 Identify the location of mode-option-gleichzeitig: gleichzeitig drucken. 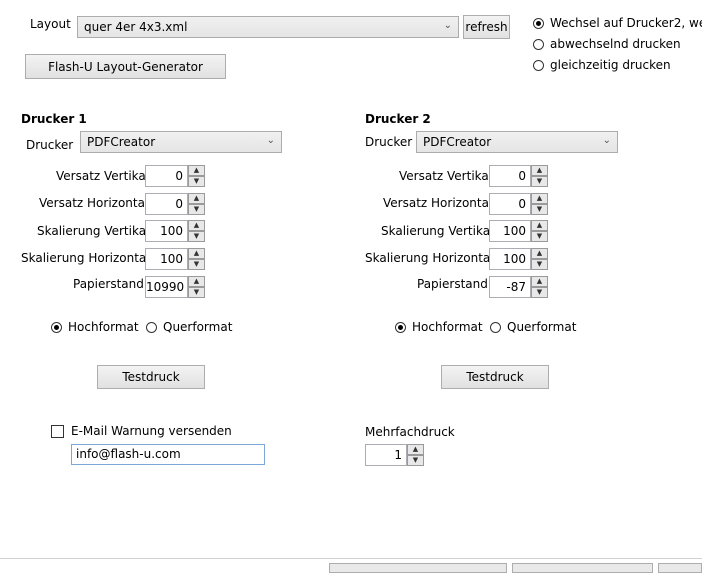
(602, 65).